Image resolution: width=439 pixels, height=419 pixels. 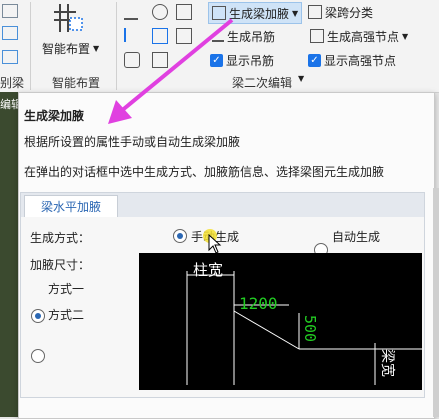 What do you see at coordinates (215, 244) in the screenshot?
I see `mouse-cursor-icon` at bounding box center [215, 244].